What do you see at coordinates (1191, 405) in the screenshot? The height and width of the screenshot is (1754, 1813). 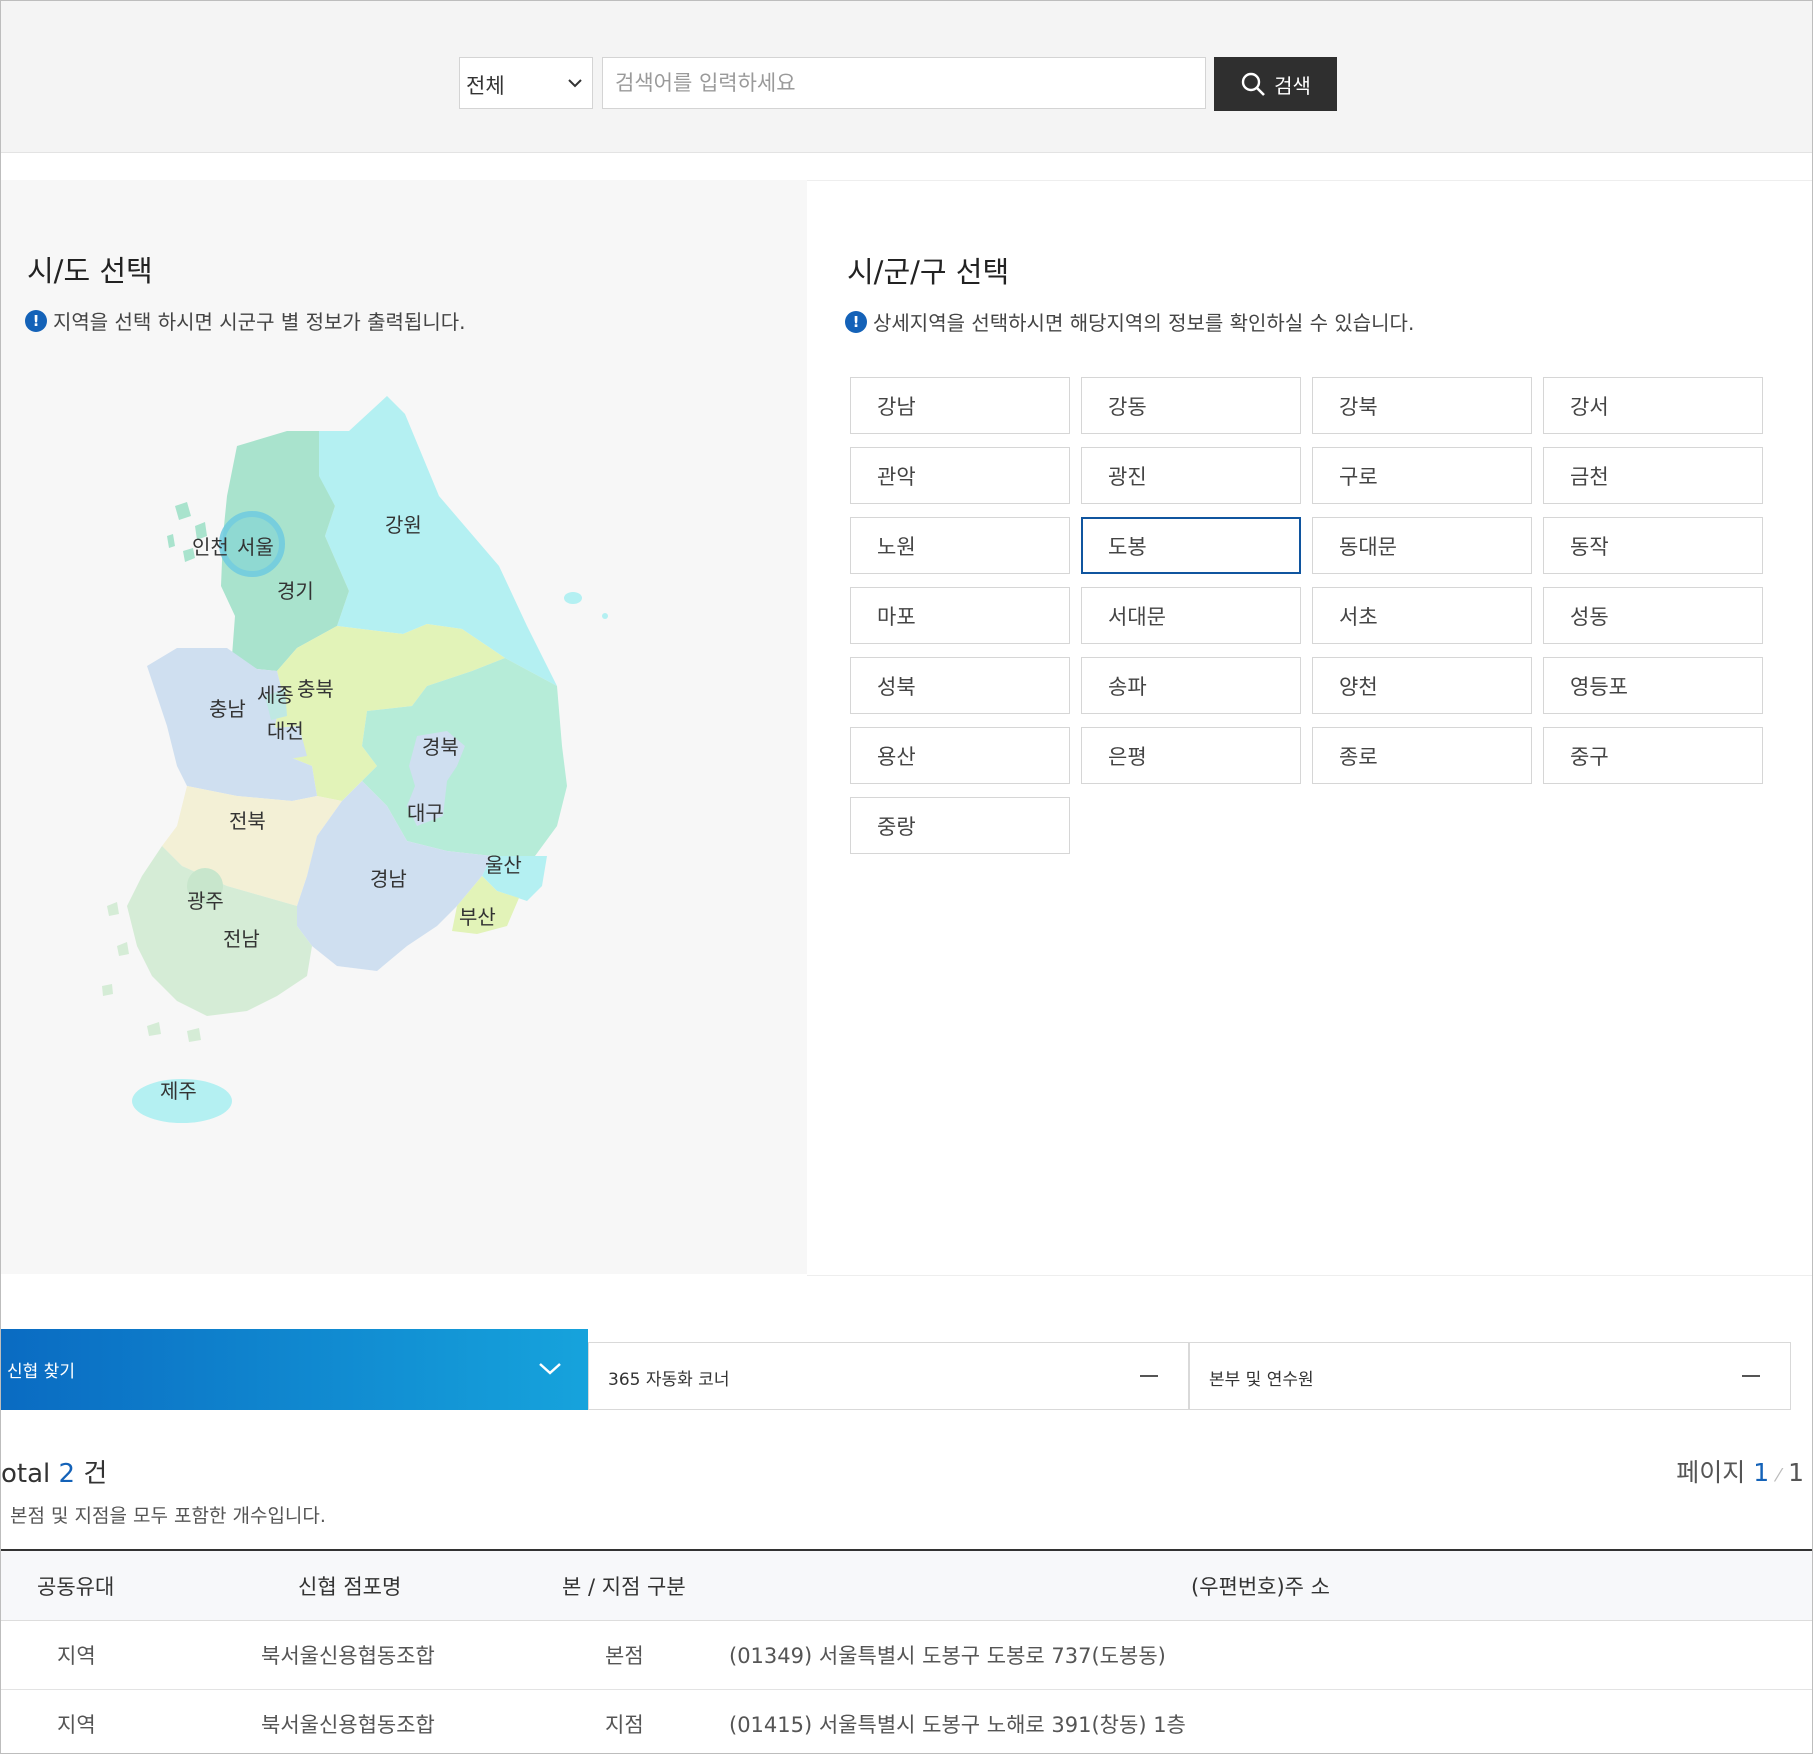 I see `district-button-gangdong: 강동` at bounding box center [1191, 405].